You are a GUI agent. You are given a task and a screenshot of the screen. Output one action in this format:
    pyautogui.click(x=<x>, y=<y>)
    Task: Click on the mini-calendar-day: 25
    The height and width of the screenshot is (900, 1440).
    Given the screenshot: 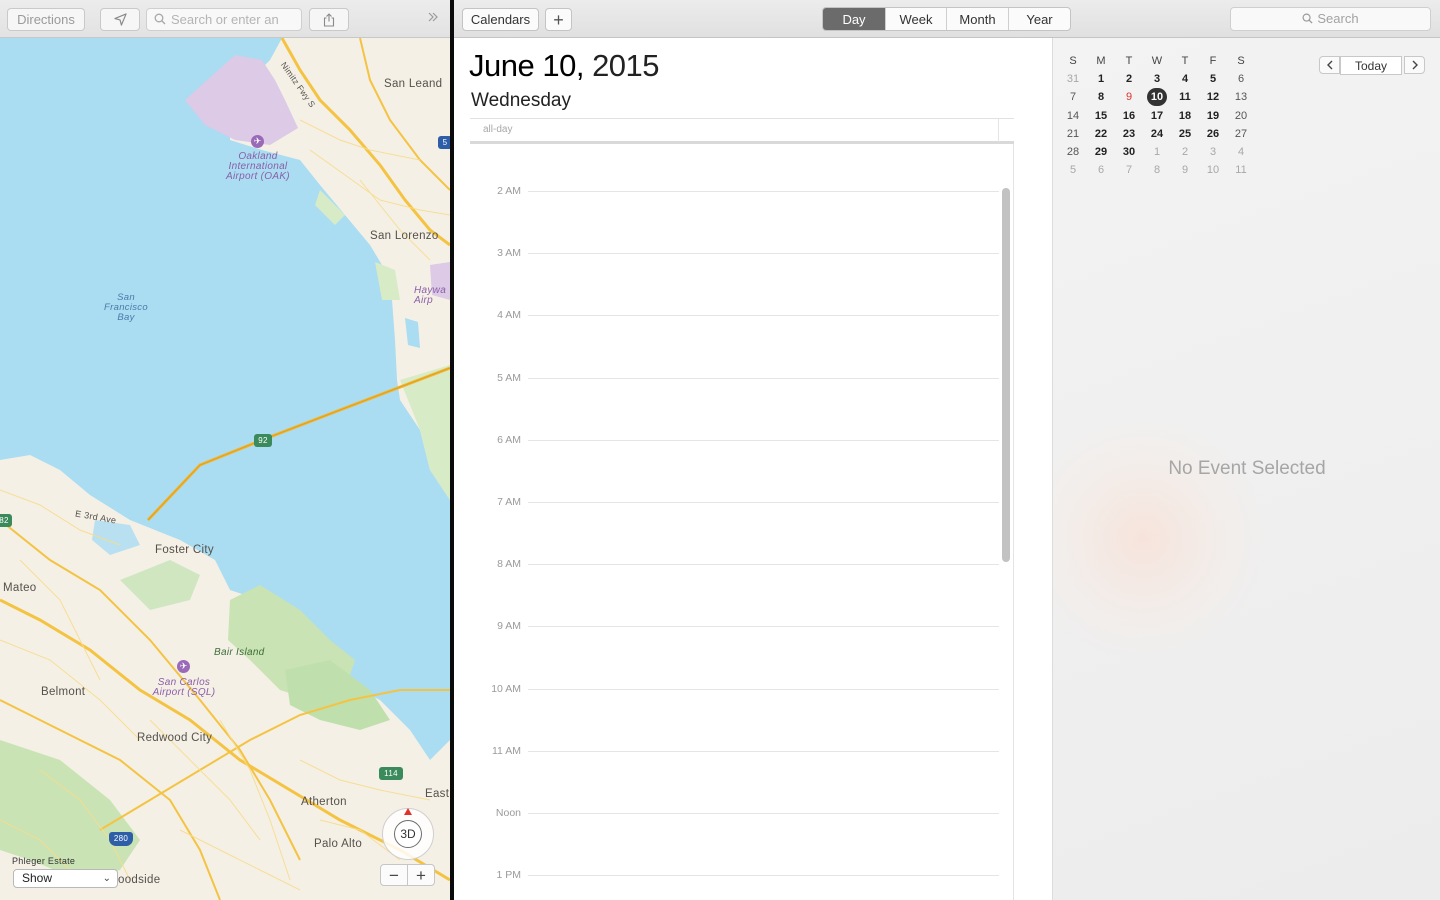 What is the action you would take?
    pyautogui.click(x=1185, y=134)
    